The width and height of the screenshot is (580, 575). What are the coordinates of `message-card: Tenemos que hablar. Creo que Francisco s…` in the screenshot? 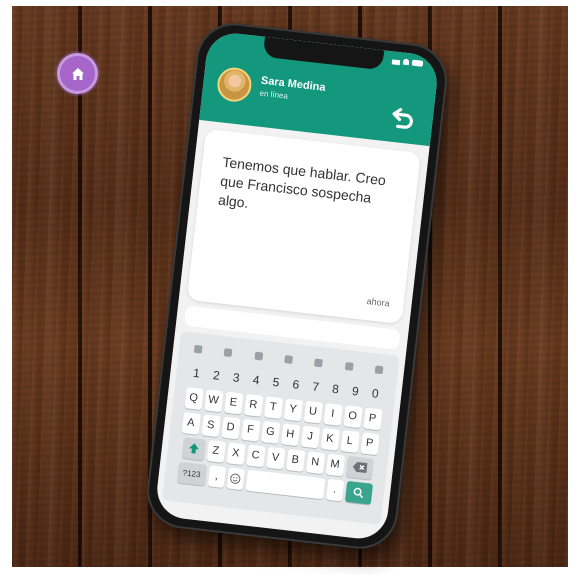 It's located at (303, 226).